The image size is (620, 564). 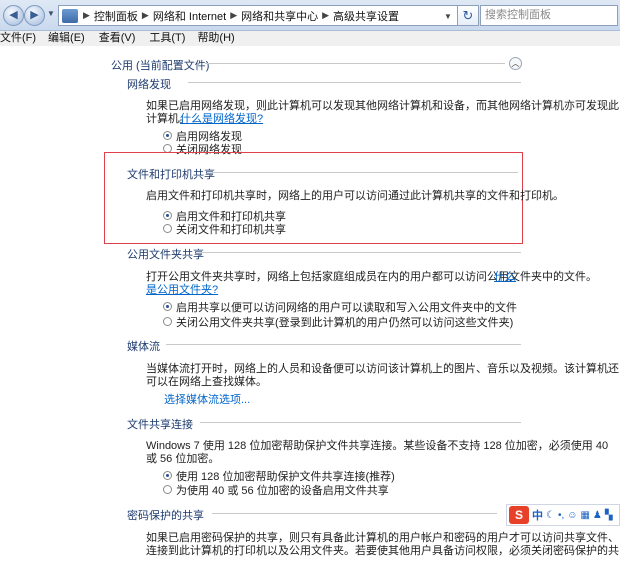 What do you see at coordinates (116, 16) in the screenshot?
I see `breadcrumb-control-panel: 控制面板` at bounding box center [116, 16].